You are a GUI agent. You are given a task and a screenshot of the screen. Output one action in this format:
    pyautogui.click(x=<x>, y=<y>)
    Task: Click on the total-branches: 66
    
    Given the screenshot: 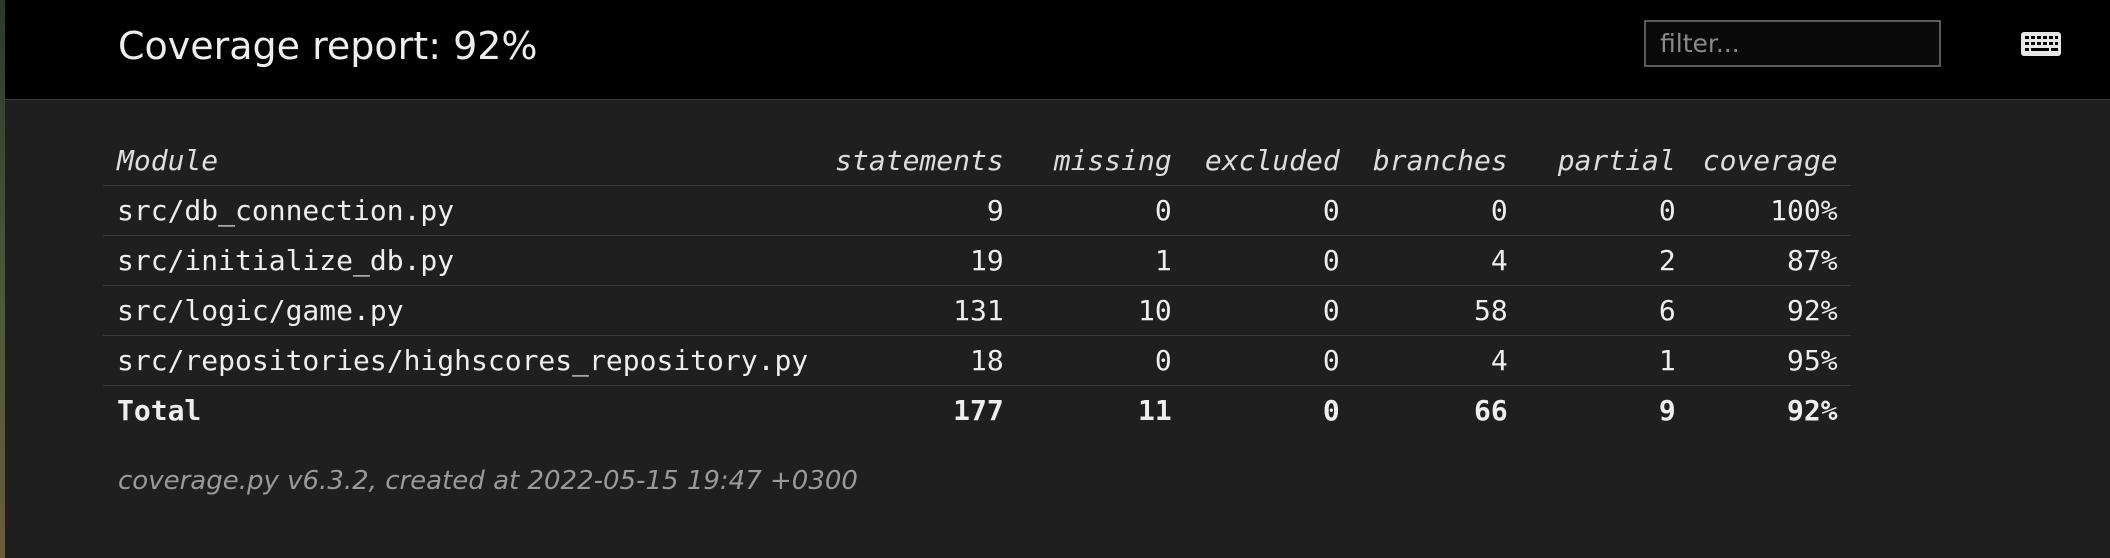 What is the action you would take?
    pyautogui.click(x=1491, y=410)
    